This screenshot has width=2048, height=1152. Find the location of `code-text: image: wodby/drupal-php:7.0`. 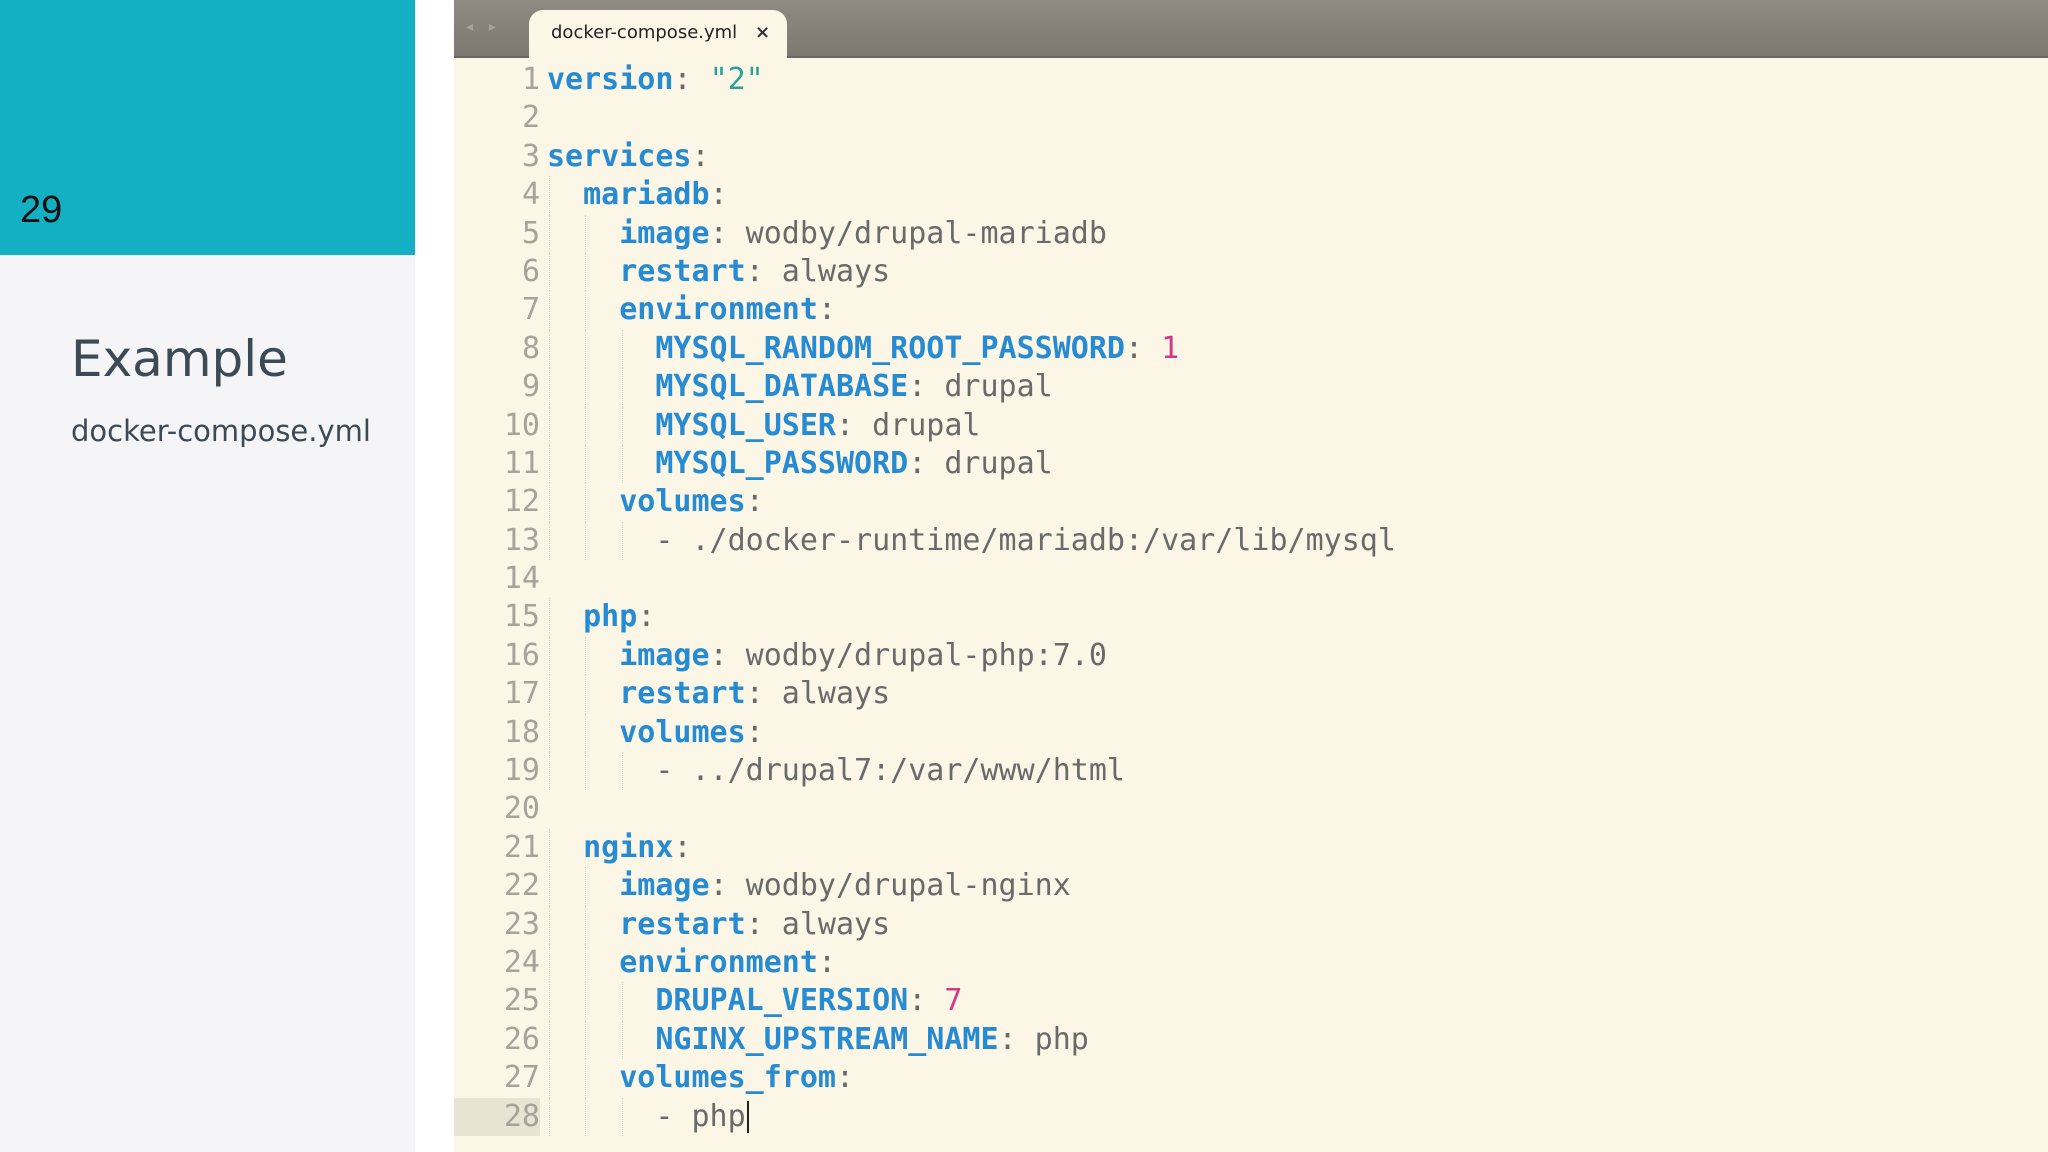

code-text: image: wodby/drupal-php:7.0 is located at coordinates (827, 656).